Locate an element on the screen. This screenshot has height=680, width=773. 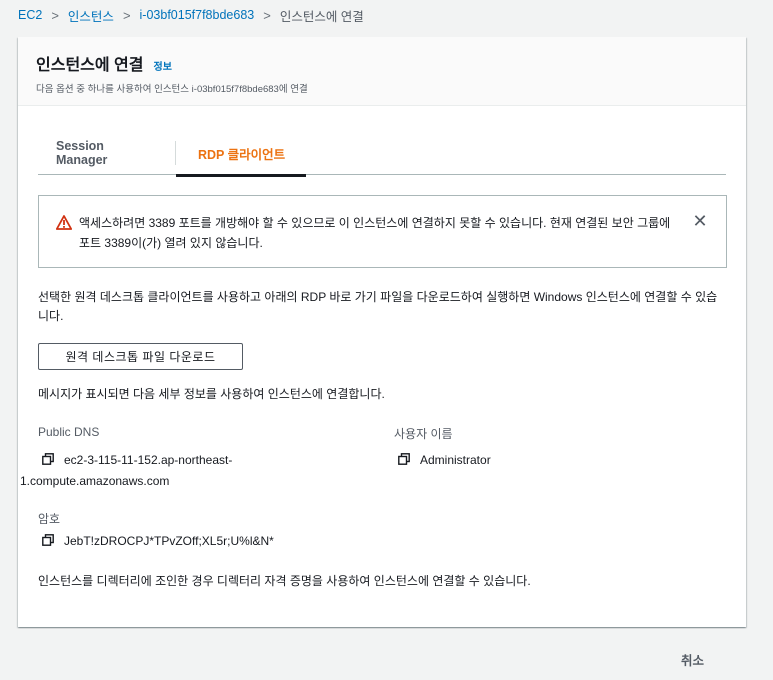
username-label: 사용자 이름 is located at coordinates (423, 434).